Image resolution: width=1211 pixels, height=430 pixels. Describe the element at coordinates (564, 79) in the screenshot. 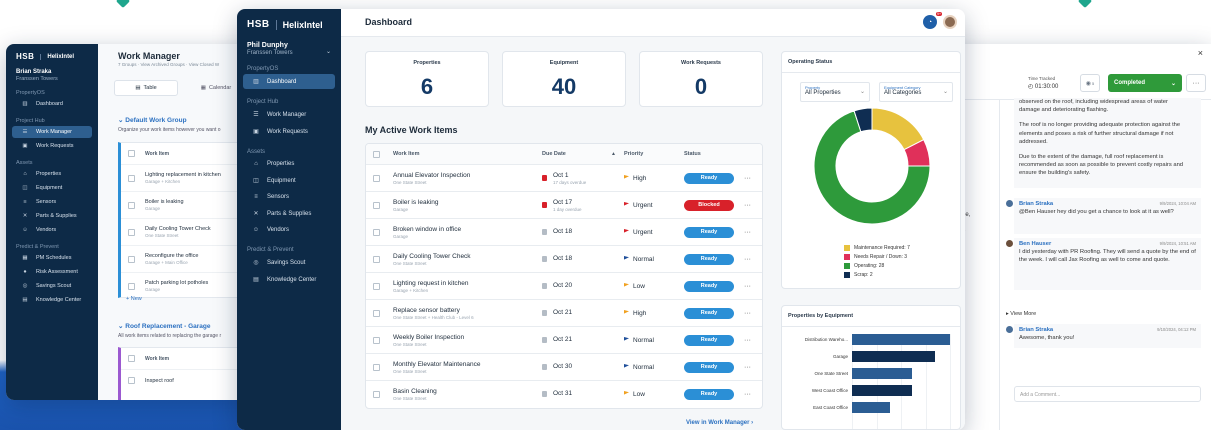

I see `stat-card-equipment: Equipment 40` at that location.